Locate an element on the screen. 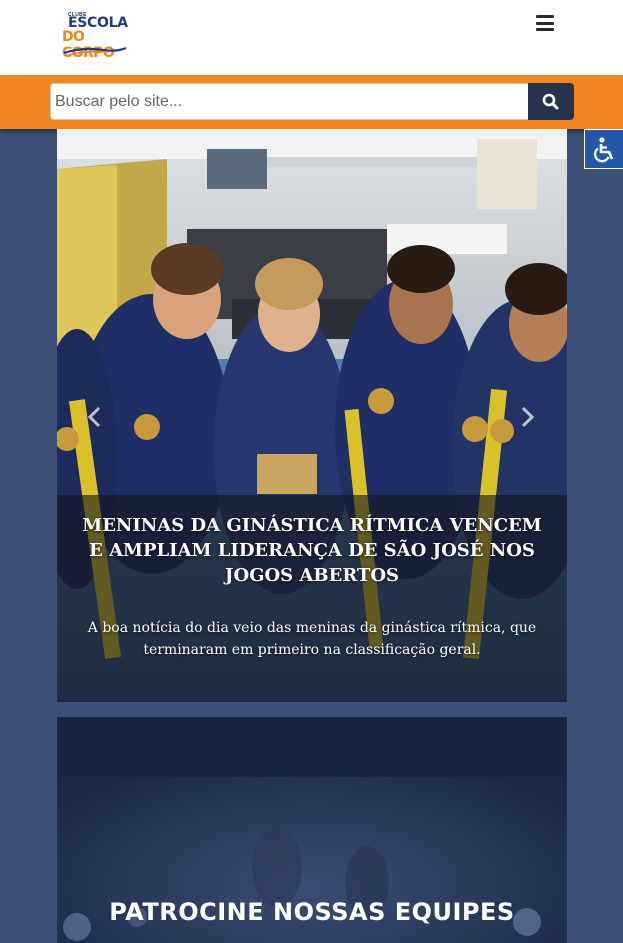  sponsor-title: PATROCINE NOSSAS EQUIPES is located at coordinates (312, 912).